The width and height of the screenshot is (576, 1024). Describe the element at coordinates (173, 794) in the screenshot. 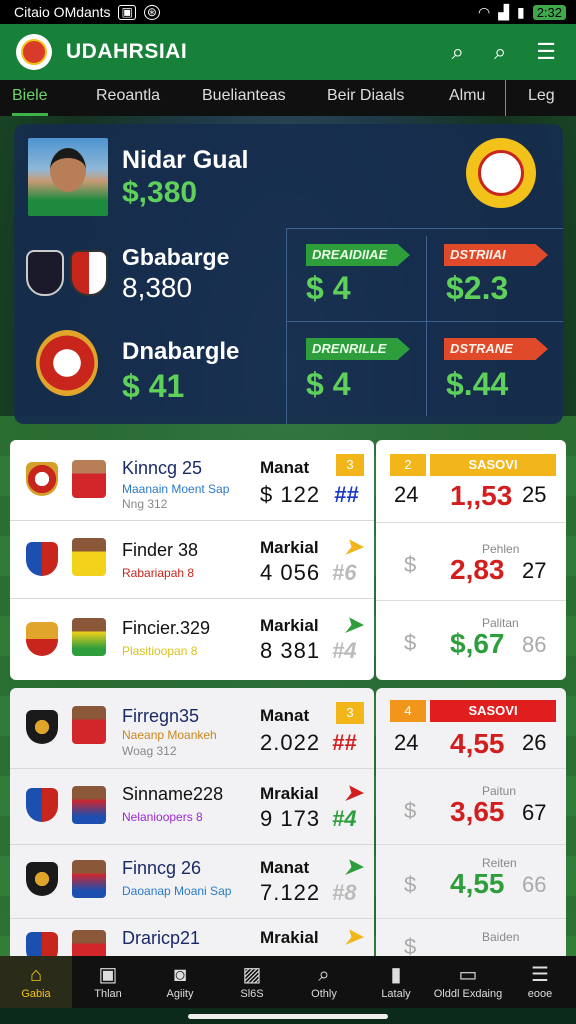

I see `player-name: Sinname228` at that location.